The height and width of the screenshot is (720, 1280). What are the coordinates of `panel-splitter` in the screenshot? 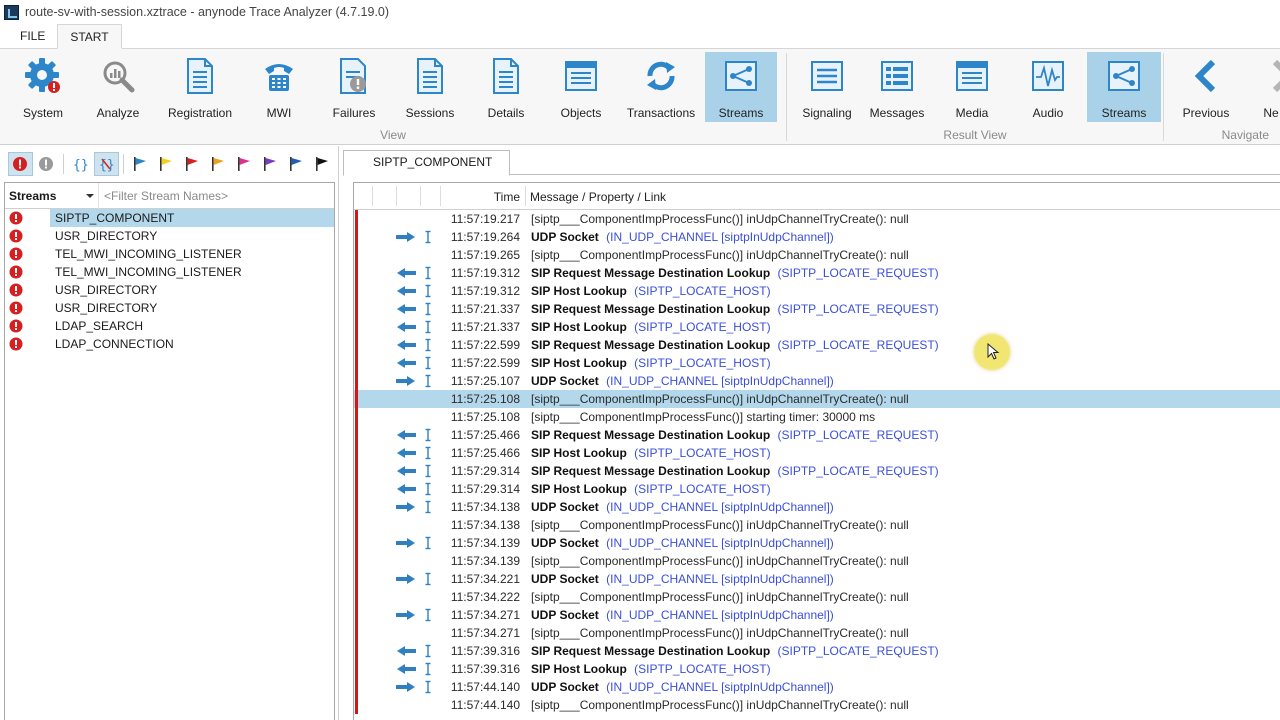 It's located at (338, 433).